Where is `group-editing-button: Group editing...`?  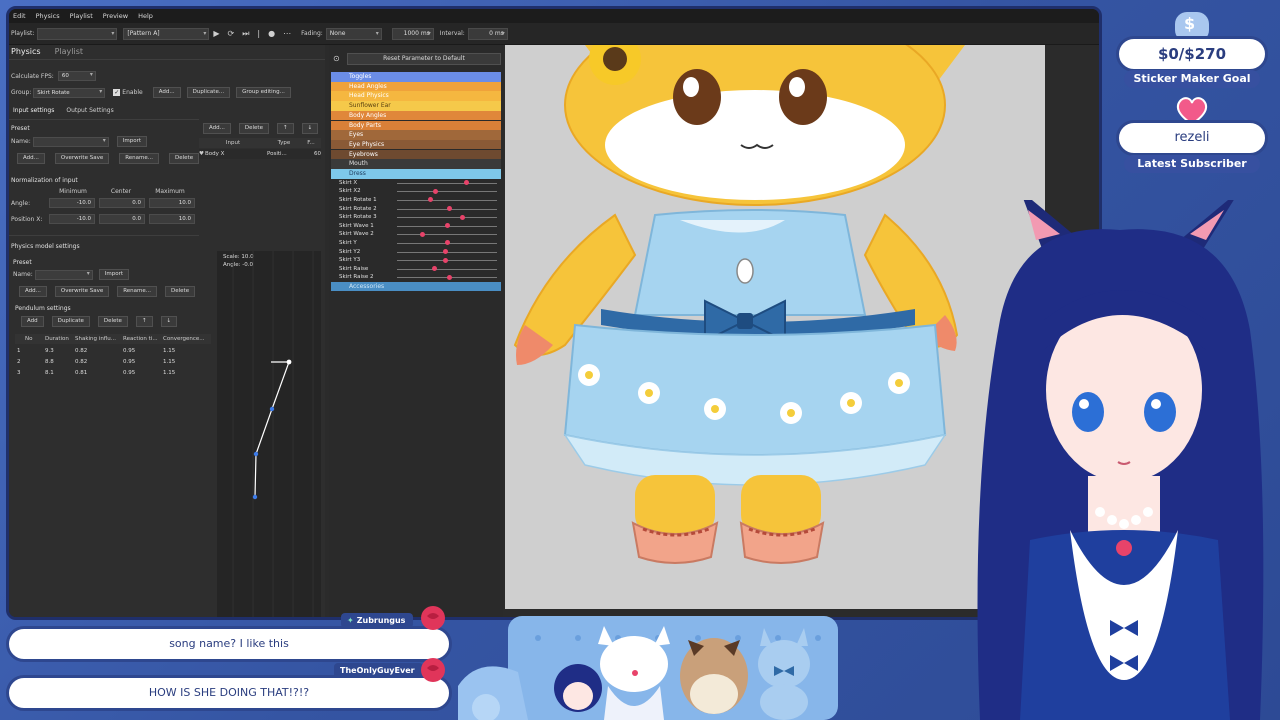
group-editing-button: Group editing... is located at coordinates (263, 92).